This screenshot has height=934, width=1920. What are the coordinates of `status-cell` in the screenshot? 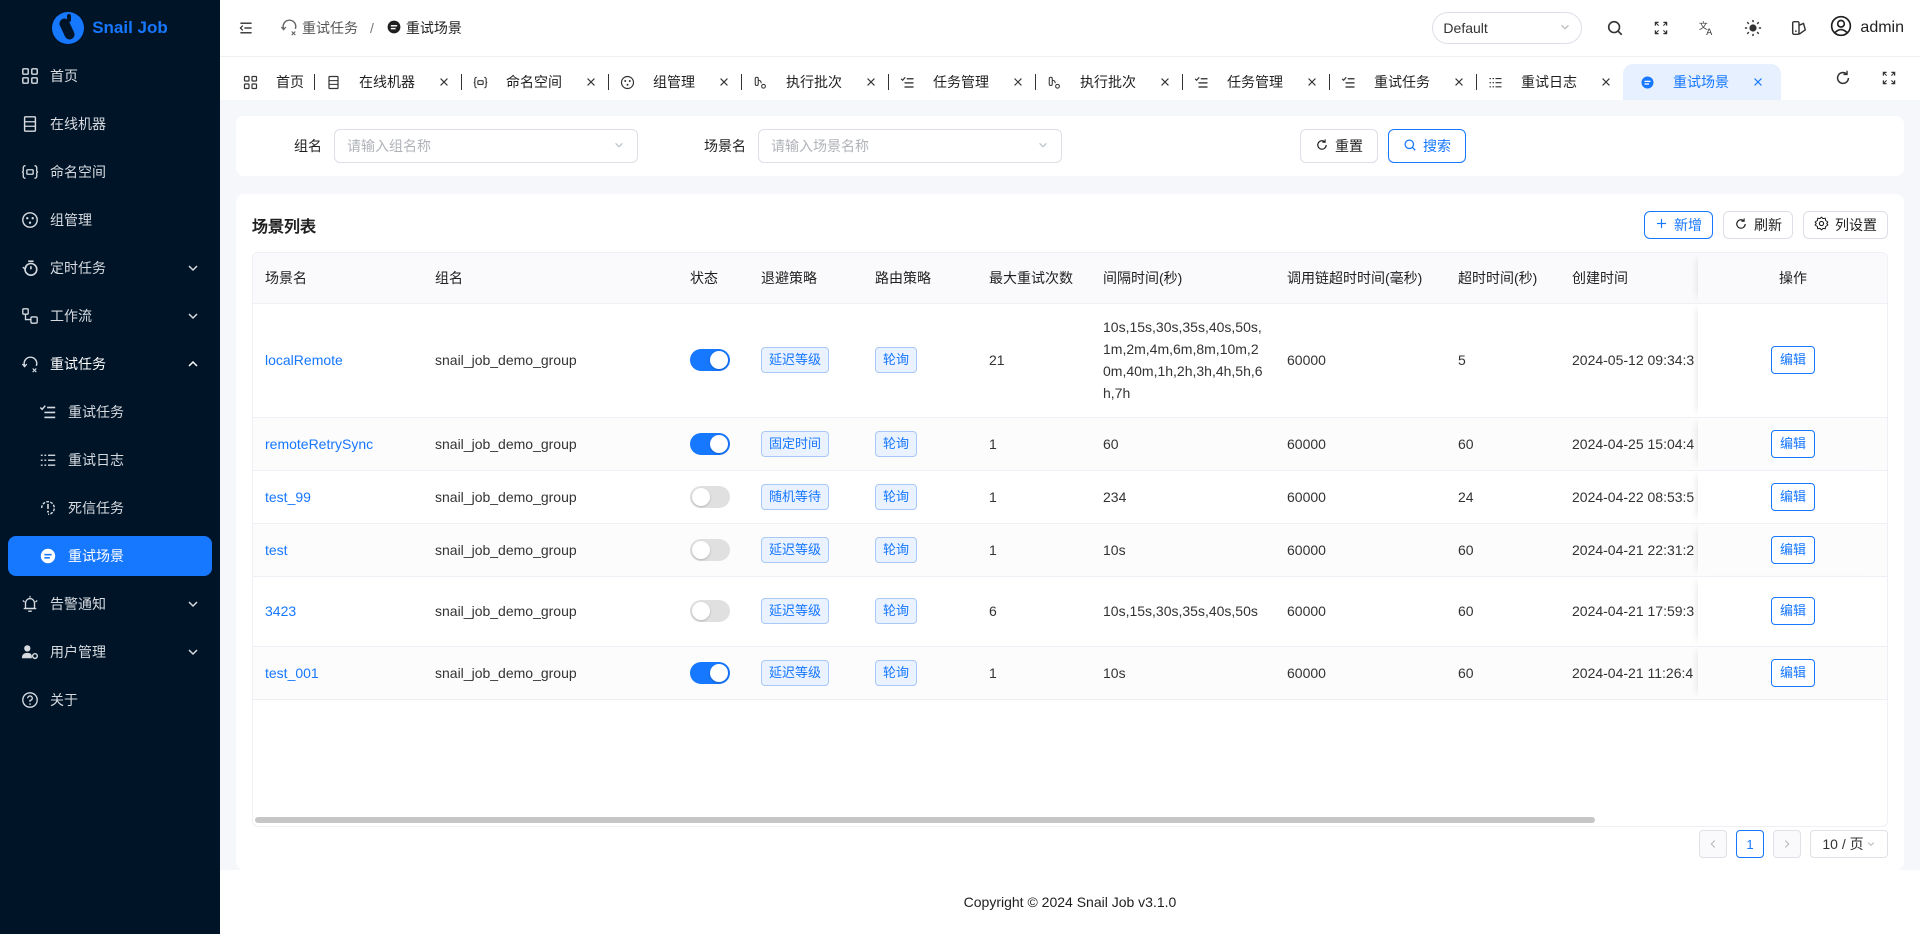 It's located at (713, 611).